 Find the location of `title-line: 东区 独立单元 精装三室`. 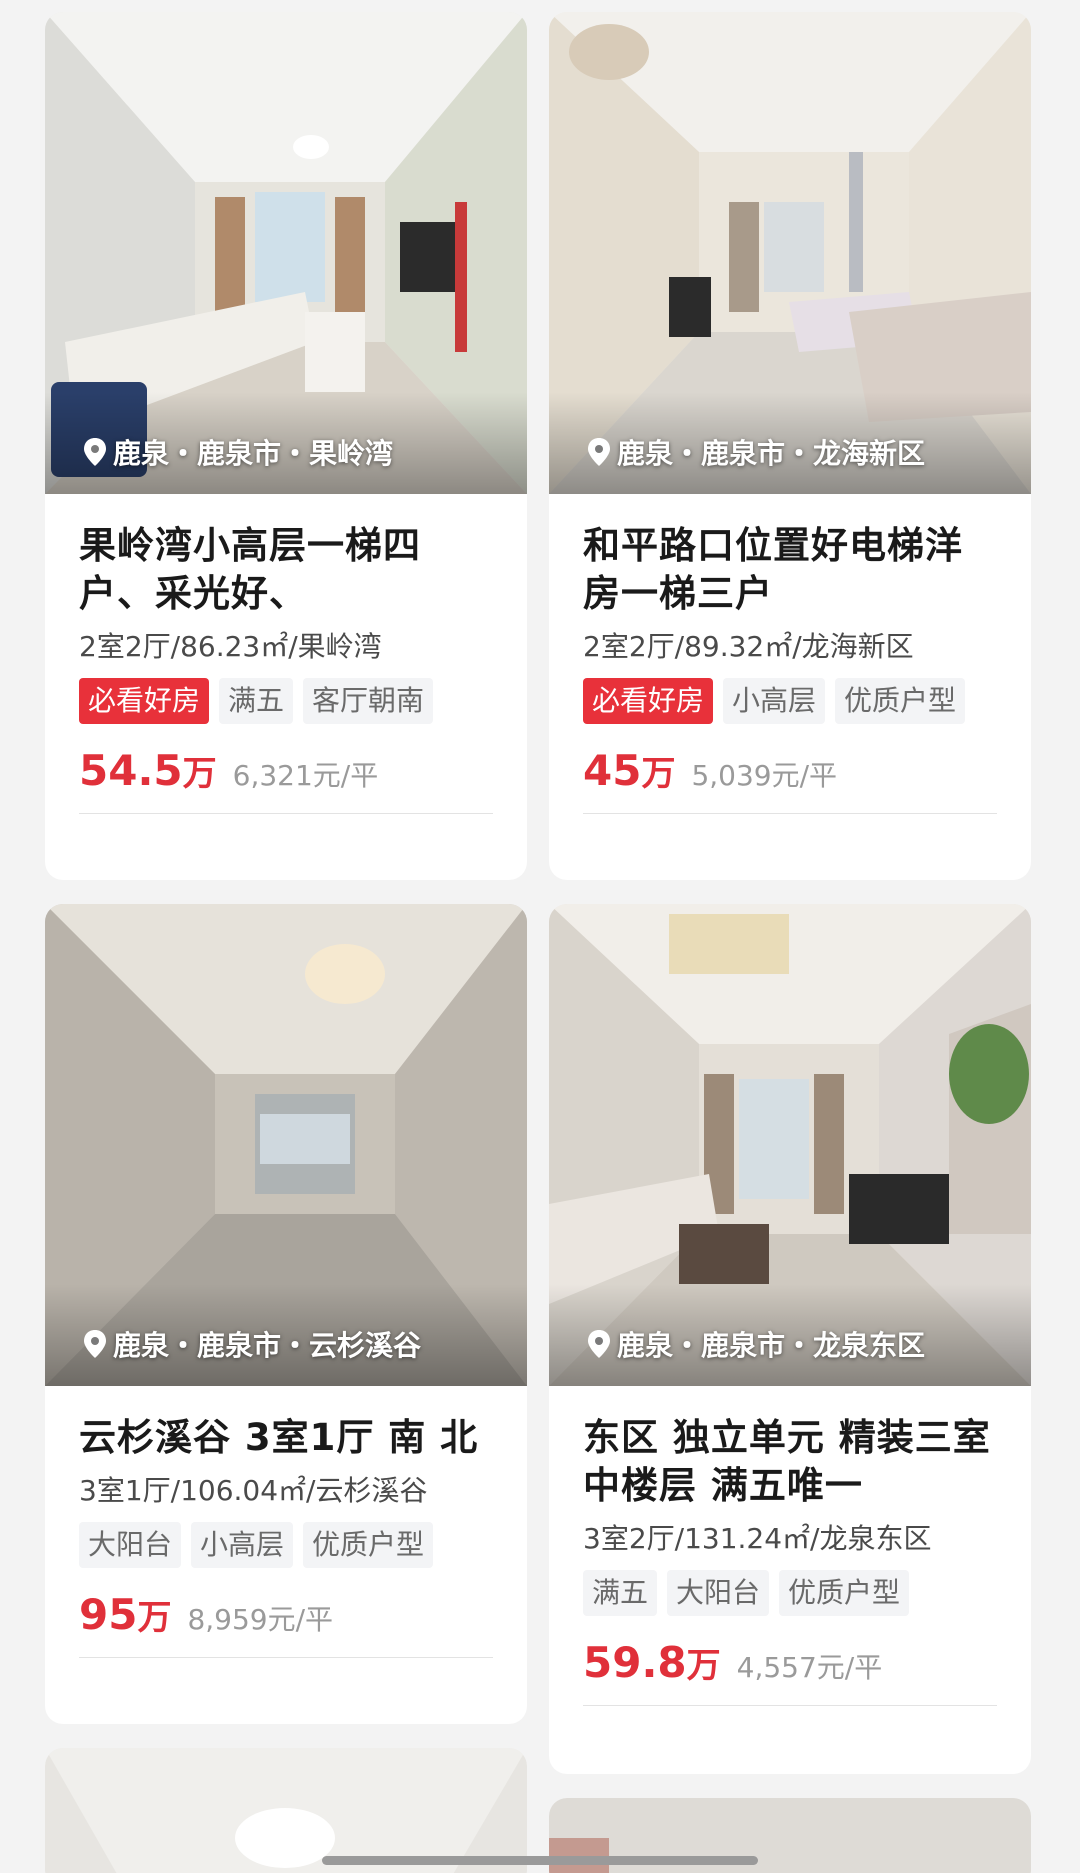

title-line: 东区 独立单元 精装三室 is located at coordinates (787, 1437).